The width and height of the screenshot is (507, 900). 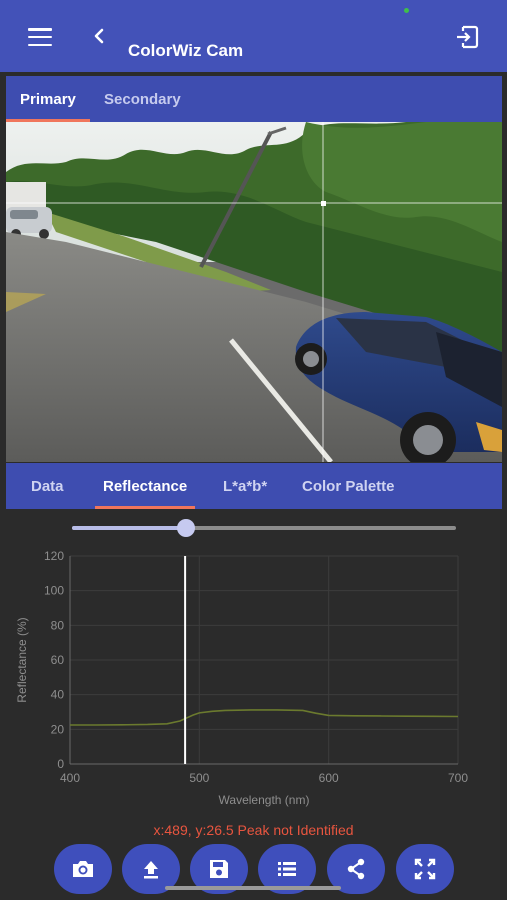 What do you see at coordinates (58, 729) in the screenshot?
I see `y-tick-label: 20` at bounding box center [58, 729].